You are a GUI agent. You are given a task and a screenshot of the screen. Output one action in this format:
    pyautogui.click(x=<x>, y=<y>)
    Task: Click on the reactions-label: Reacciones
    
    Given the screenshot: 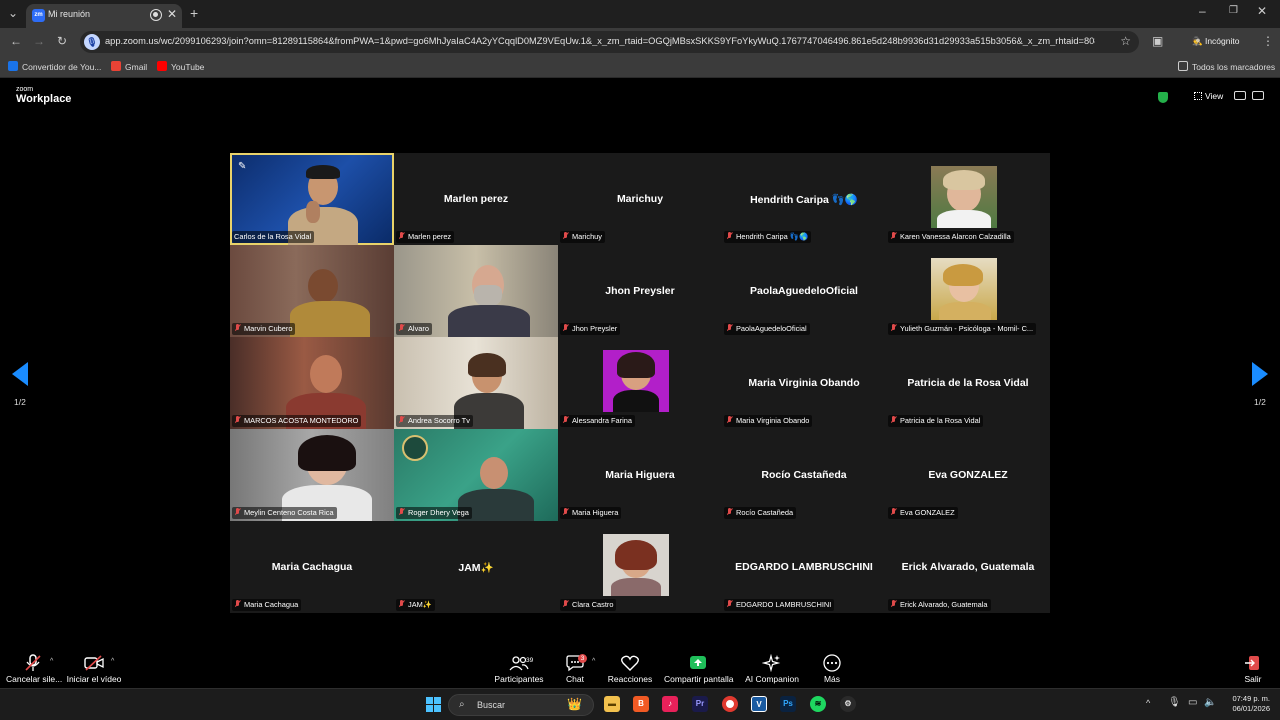 What is the action you would take?
    pyautogui.click(x=630, y=679)
    